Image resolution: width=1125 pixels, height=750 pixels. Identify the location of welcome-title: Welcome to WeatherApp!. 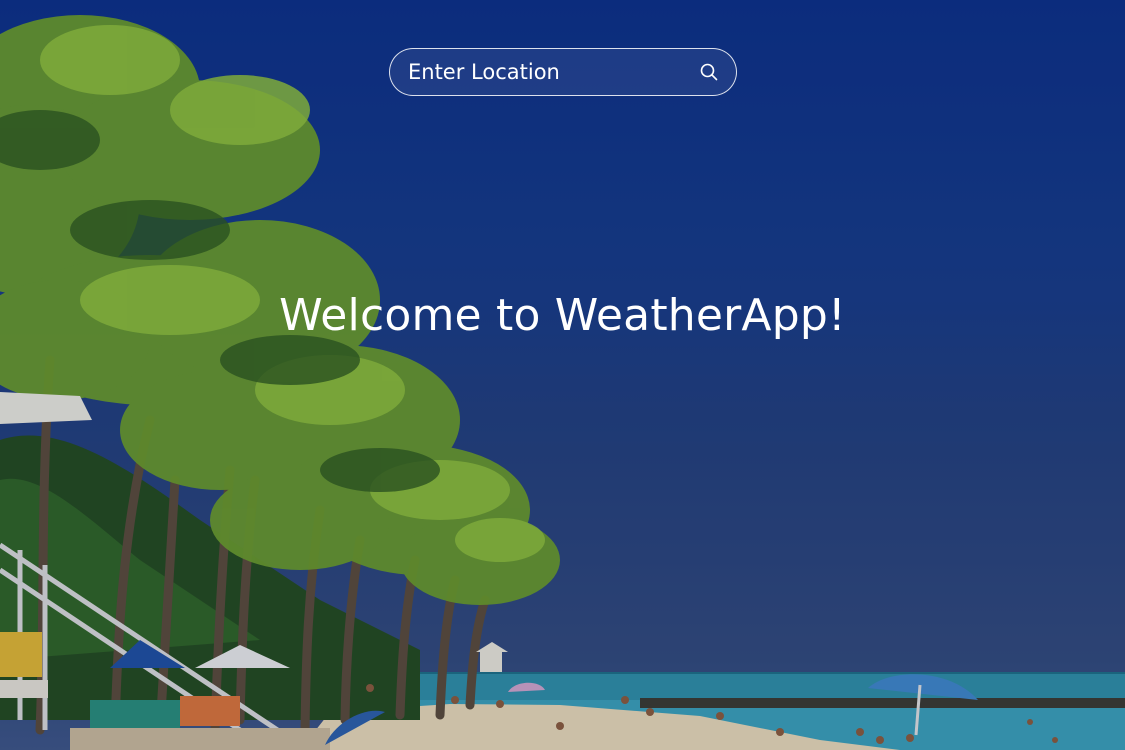
(562, 315).